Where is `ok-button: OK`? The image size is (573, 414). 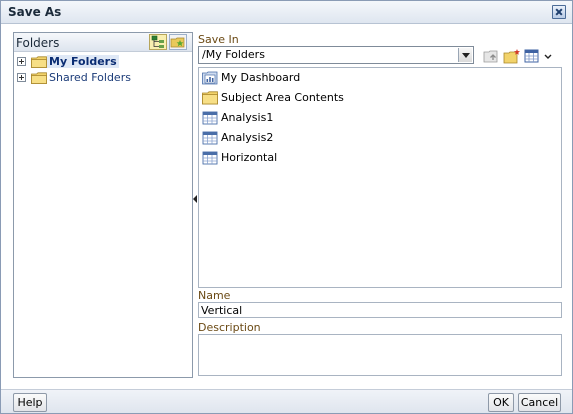
ok-button: OK is located at coordinates (501, 402).